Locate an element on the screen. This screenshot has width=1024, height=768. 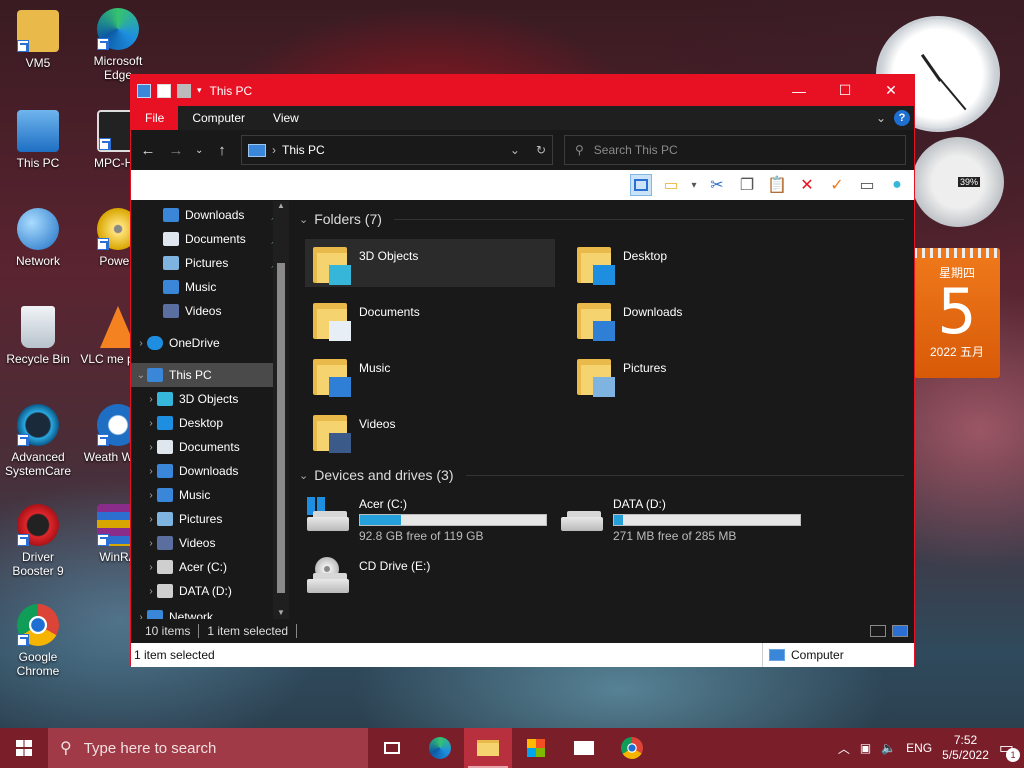
taskbar-store-button is located at coordinates (536, 748).